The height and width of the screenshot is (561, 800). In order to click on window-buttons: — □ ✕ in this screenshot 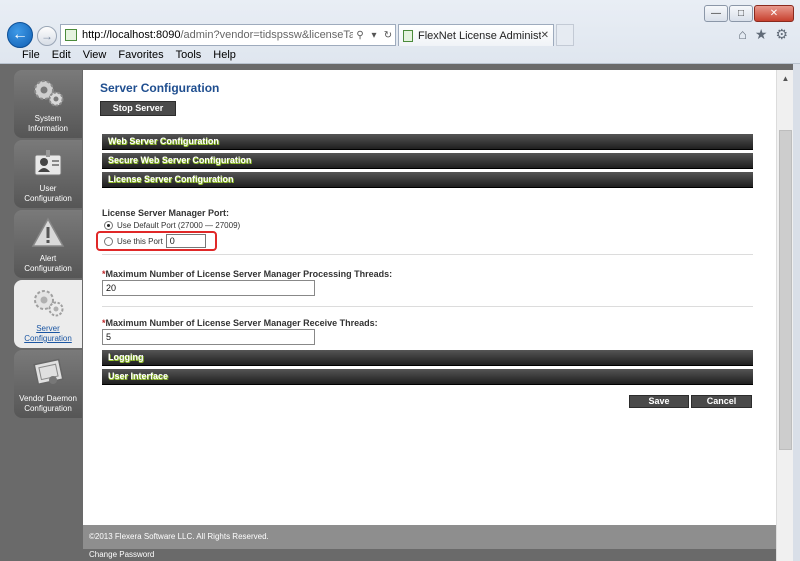, I will do `click(749, 13)`.